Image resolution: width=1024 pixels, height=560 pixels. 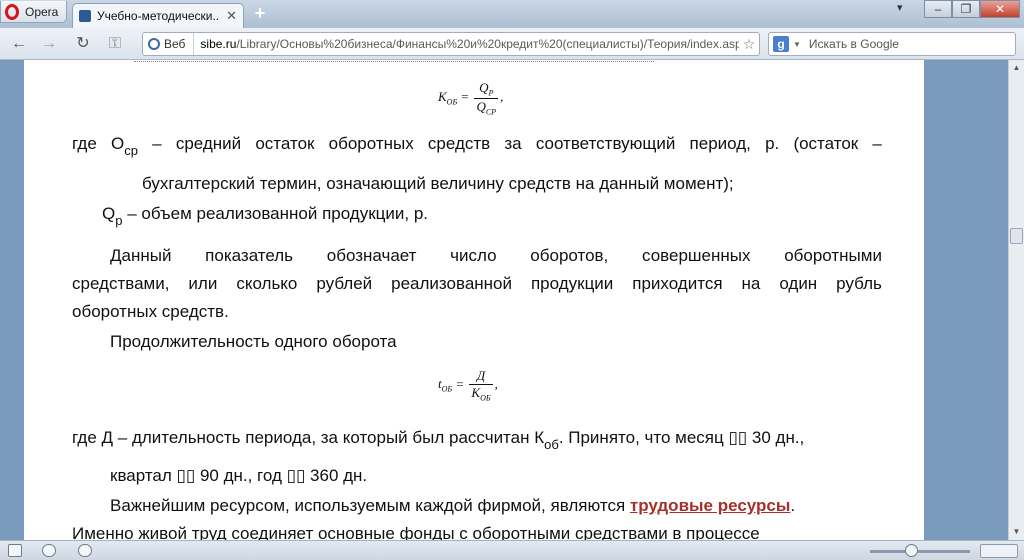 What do you see at coordinates (265, 216) in the screenshot?
I see `para1-line3: Qр – объем реализованной продукции, р.` at bounding box center [265, 216].